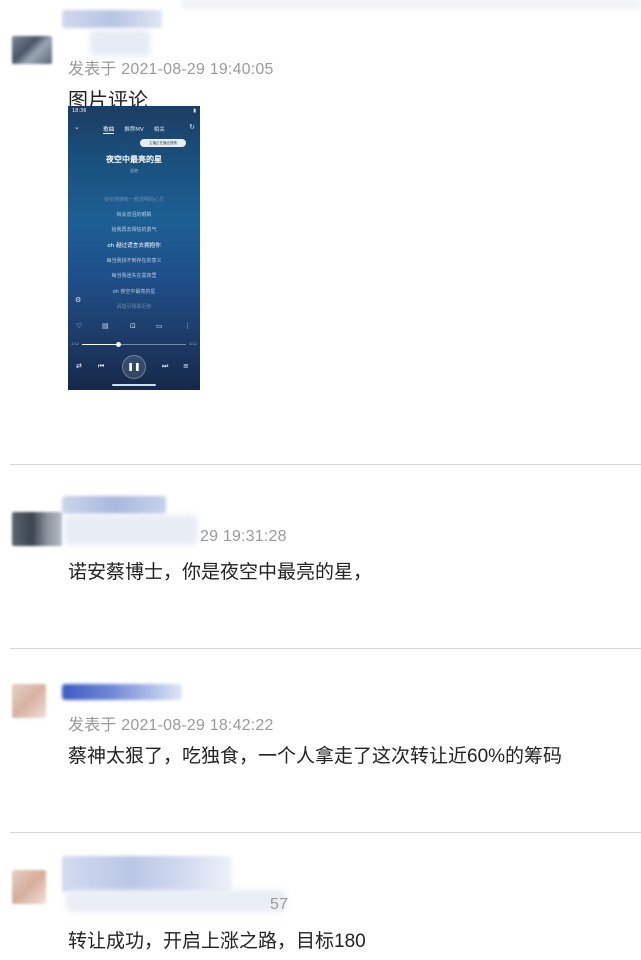 The image size is (641, 960). What do you see at coordinates (118, 344) in the screenshot?
I see `progress-knob` at bounding box center [118, 344].